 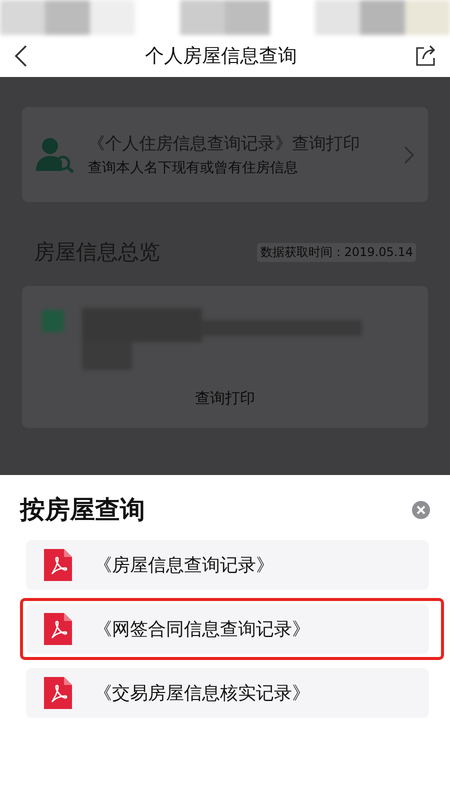 I want to click on record-list-item: 《交易房屋信息核实记录》, so click(x=227, y=693).